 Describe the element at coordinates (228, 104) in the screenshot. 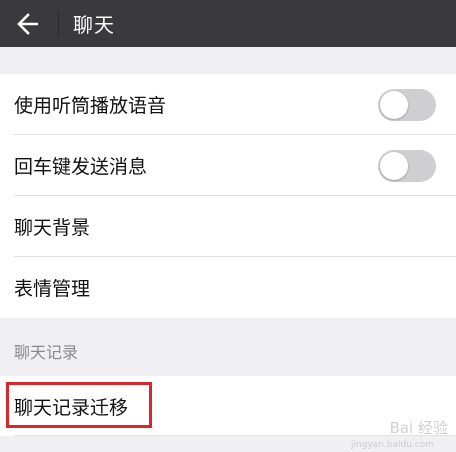

I see `setting-earpiece-audio: 使用听筒播放语音` at that location.